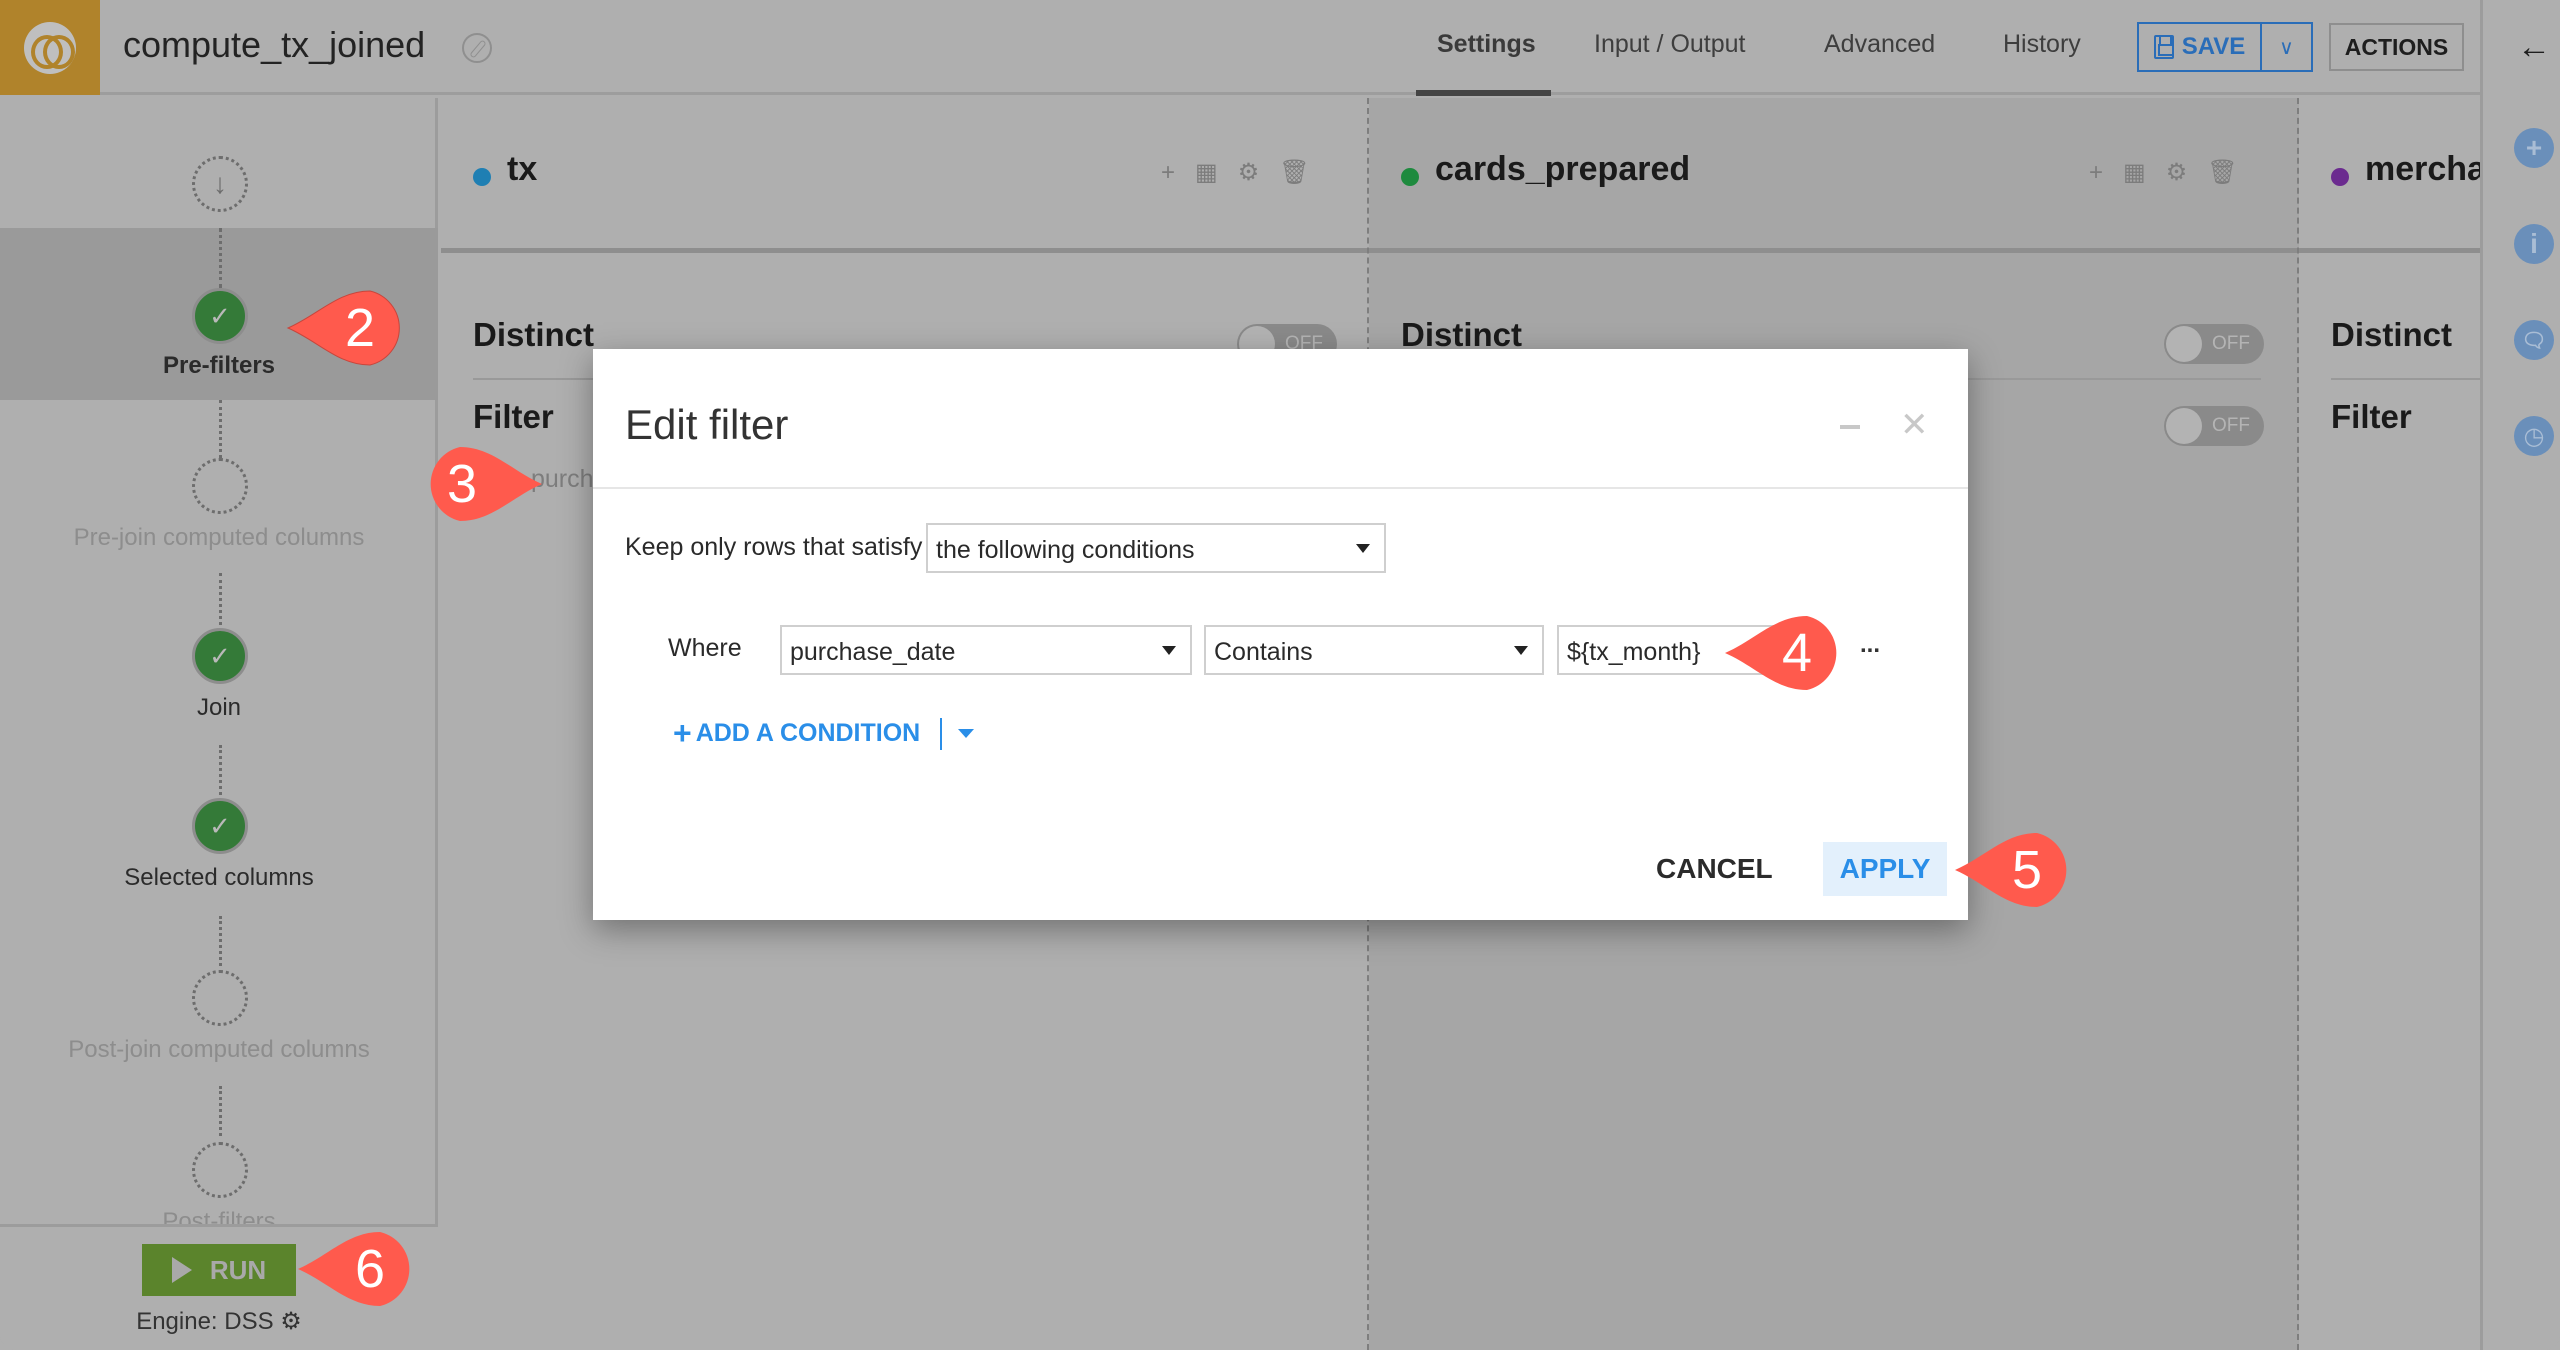 This screenshot has height=1350, width=2560. What do you see at coordinates (1879, 44) in the screenshot?
I see `tab-advanced: Advanced` at bounding box center [1879, 44].